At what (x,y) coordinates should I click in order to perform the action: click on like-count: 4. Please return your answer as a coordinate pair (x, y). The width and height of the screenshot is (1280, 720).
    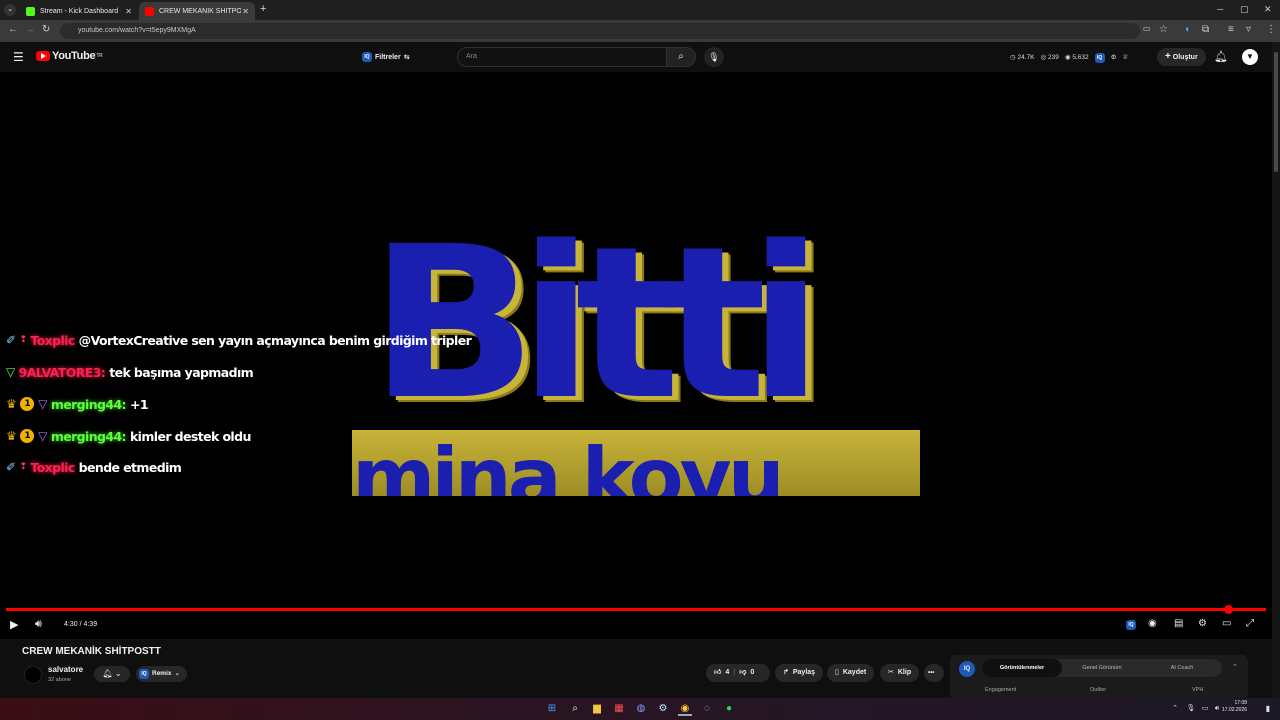
    Looking at the image, I should click on (727, 673).